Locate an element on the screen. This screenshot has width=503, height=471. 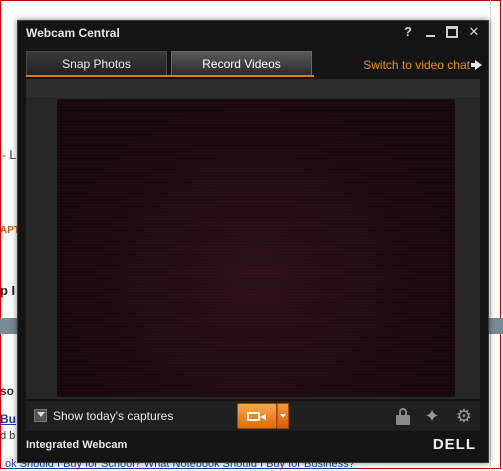
record-options-dropdown is located at coordinates (283, 416).